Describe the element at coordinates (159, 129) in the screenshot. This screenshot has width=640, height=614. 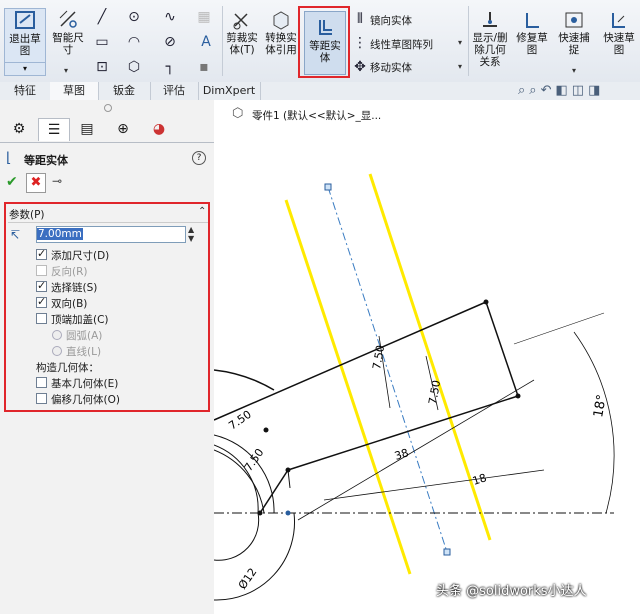
I see `display-manager-tab-icon: ◕` at that location.